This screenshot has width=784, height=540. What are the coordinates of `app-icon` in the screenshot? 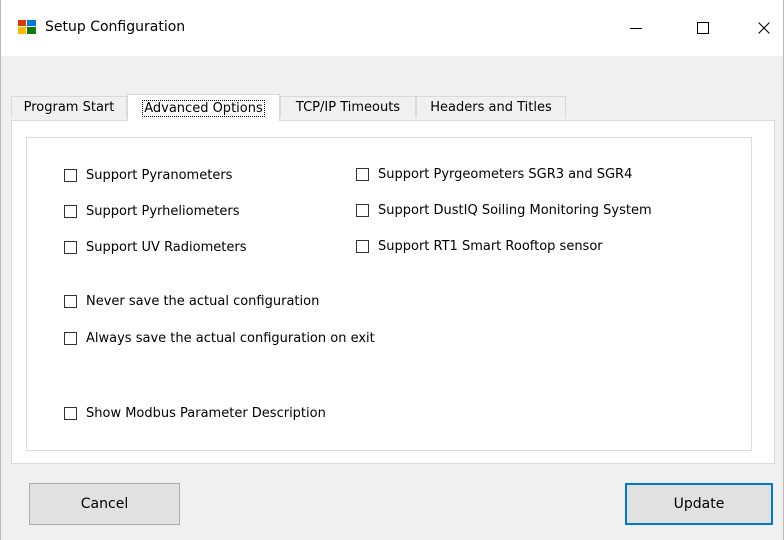 It's located at (27, 27).